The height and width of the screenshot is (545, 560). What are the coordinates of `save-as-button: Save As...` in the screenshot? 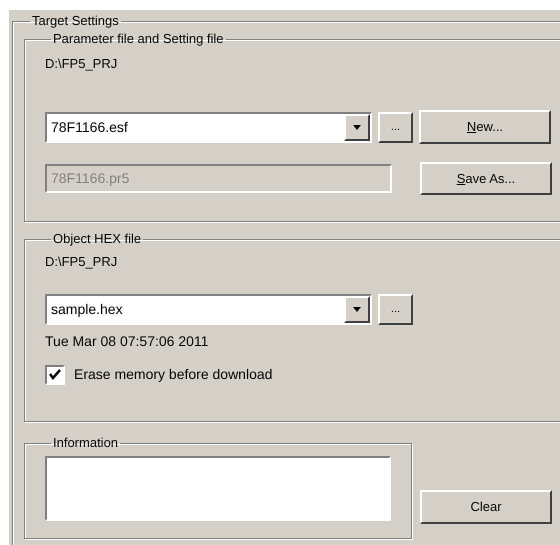 It's located at (486, 178).